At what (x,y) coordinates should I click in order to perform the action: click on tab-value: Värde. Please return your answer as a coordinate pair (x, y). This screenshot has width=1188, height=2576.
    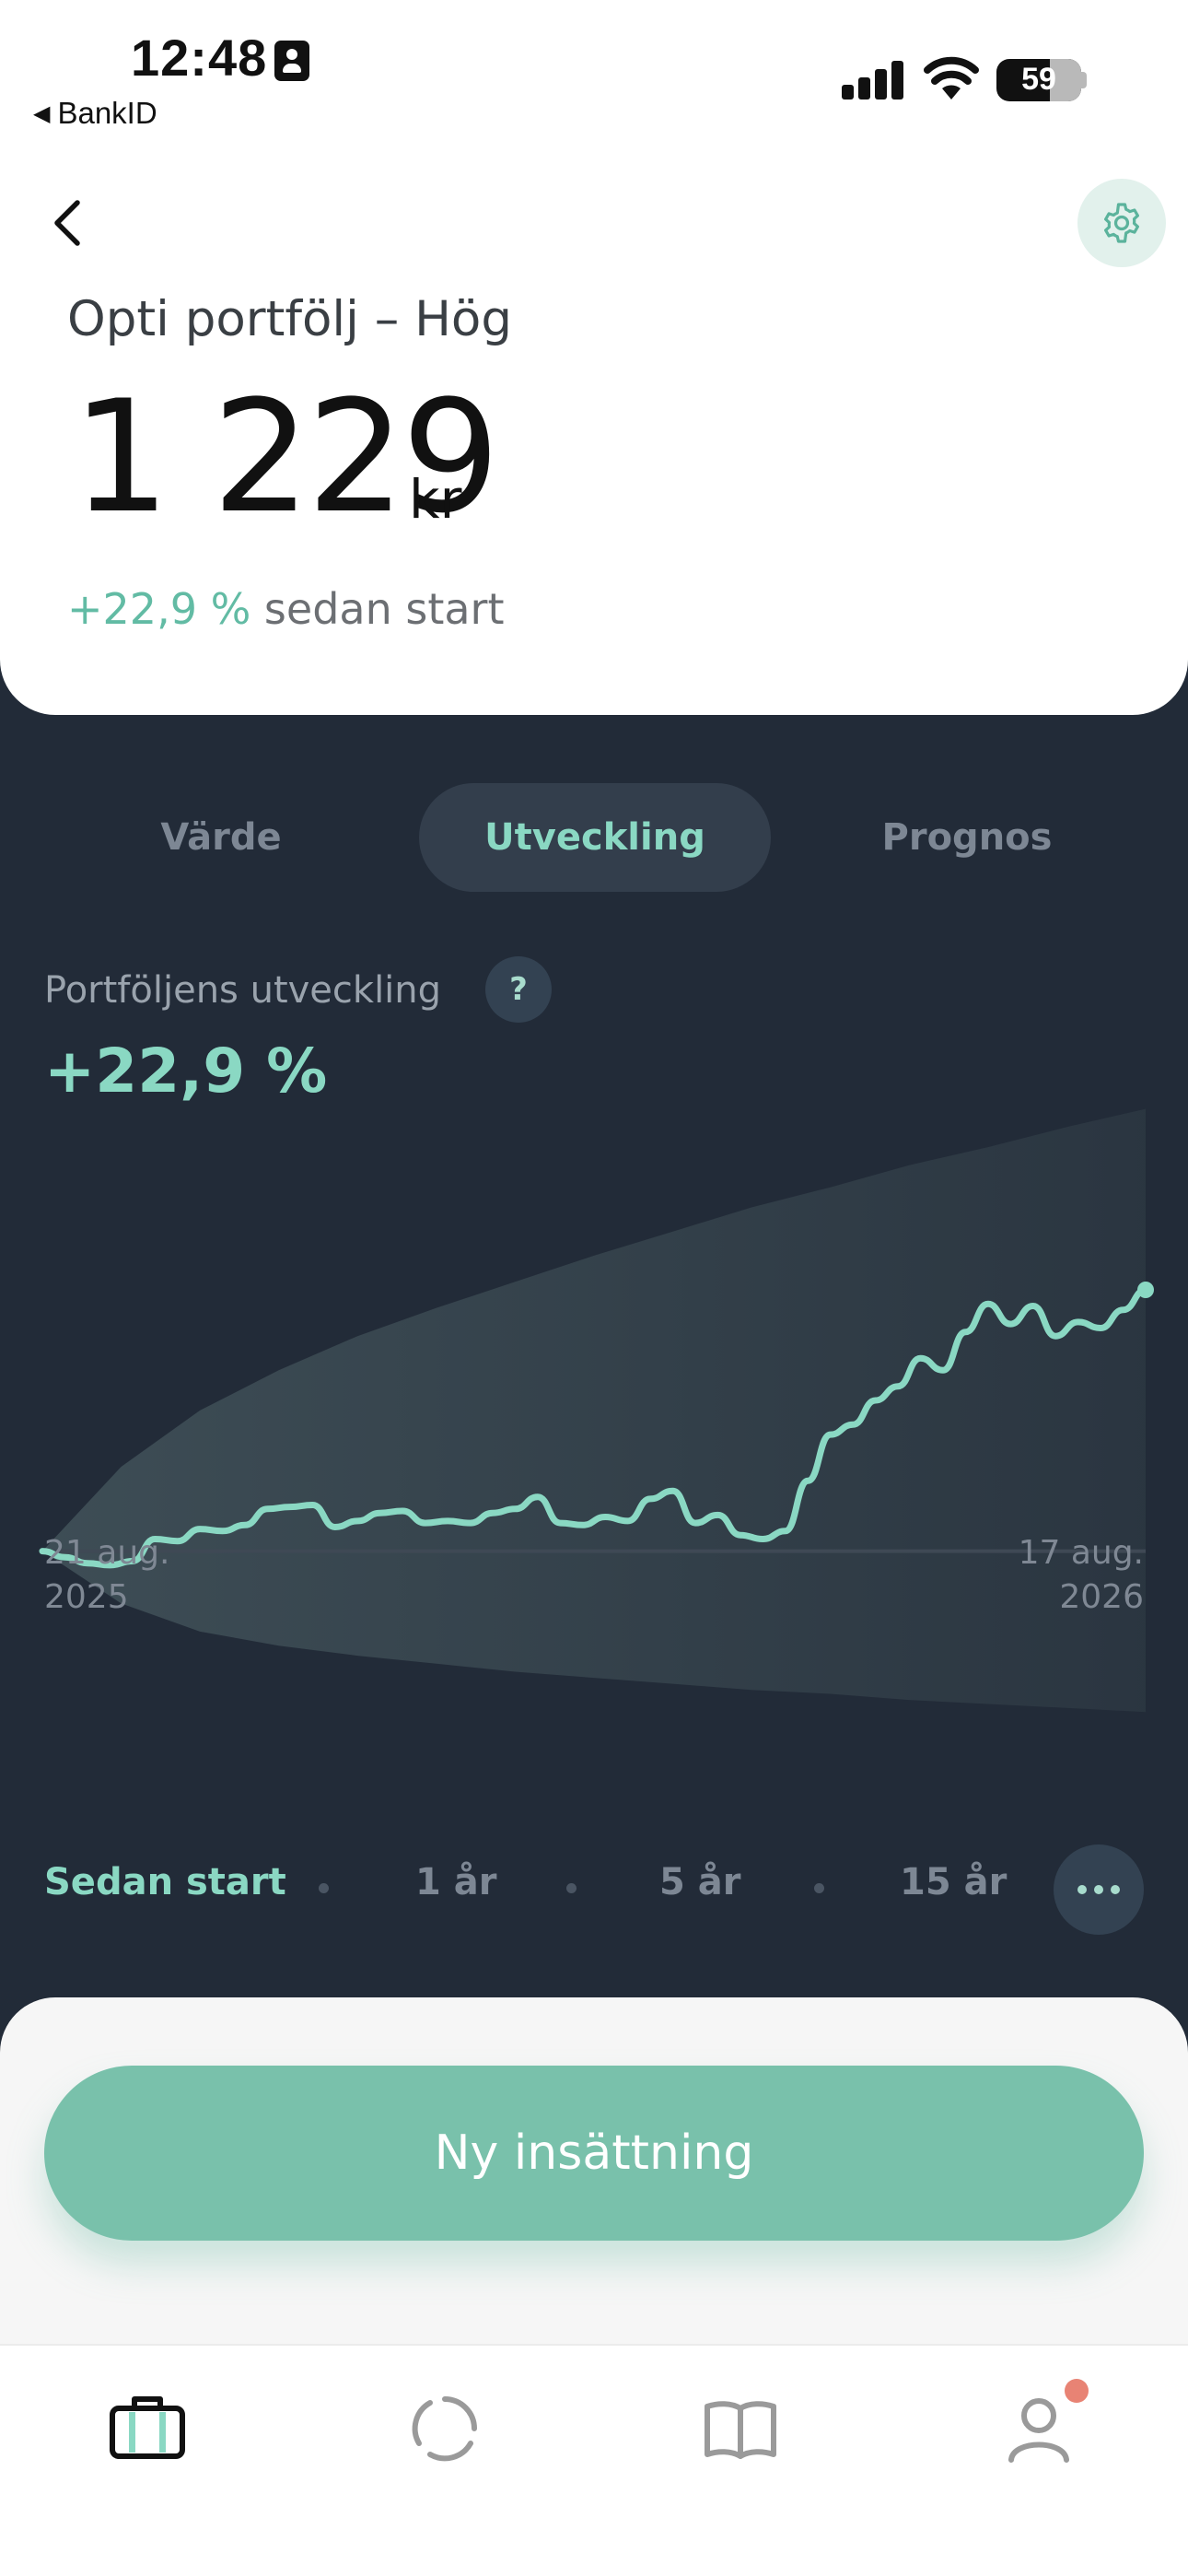
    Looking at the image, I should click on (221, 837).